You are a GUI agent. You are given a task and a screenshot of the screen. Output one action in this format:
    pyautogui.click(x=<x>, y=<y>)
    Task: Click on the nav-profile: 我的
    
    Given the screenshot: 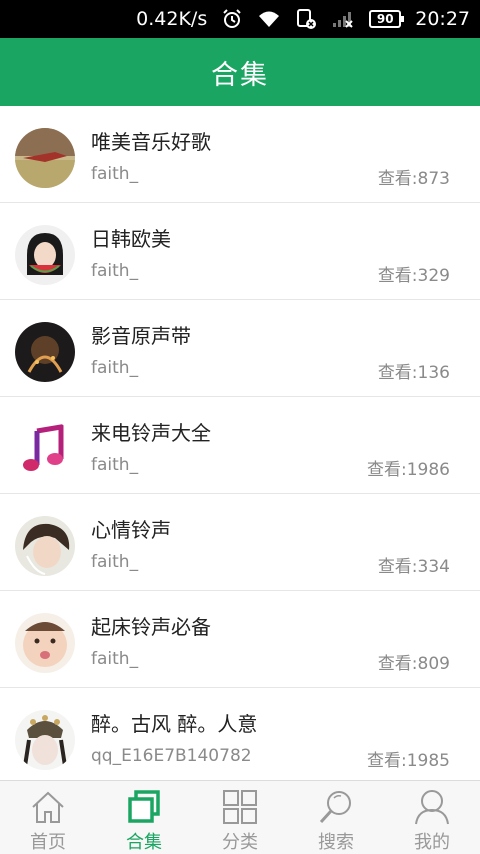 What is the action you would take?
    pyautogui.click(x=432, y=817)
    